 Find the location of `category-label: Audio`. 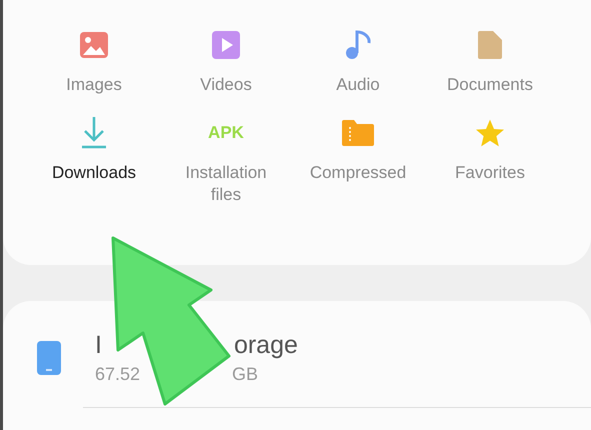

category-label: Audio is located at coordinates (358, 85).